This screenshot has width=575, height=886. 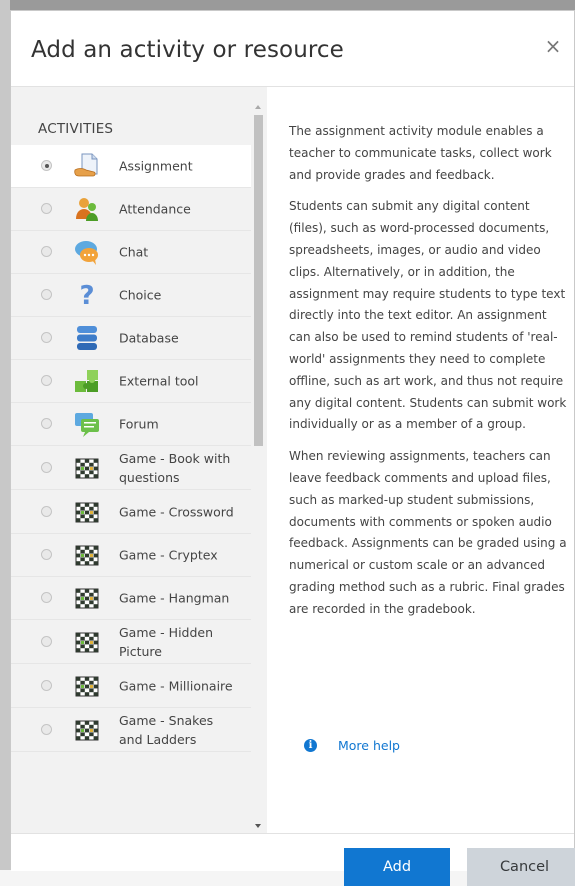 What do you see at coordinates (287, 5) in the screenshot?
I see `page-backdrop-top` at bounding box center [287, 5].